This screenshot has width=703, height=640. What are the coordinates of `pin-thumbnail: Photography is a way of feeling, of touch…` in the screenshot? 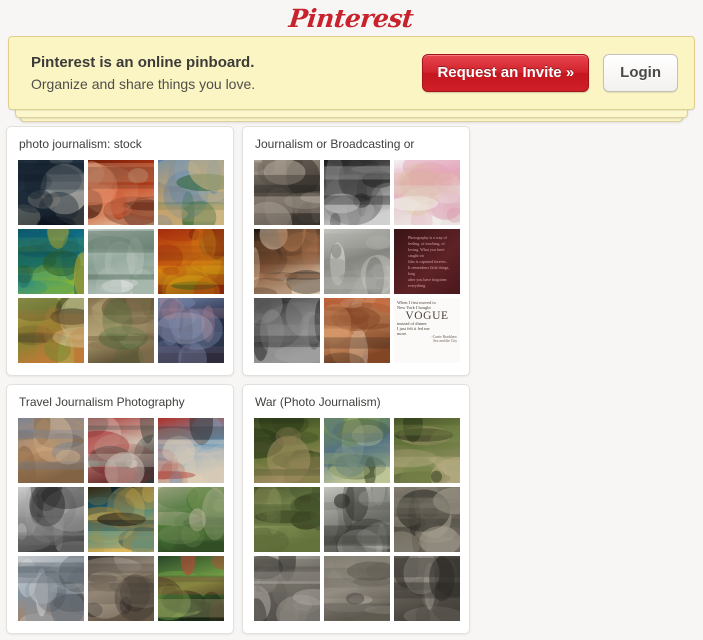 It's located at (427, 261).